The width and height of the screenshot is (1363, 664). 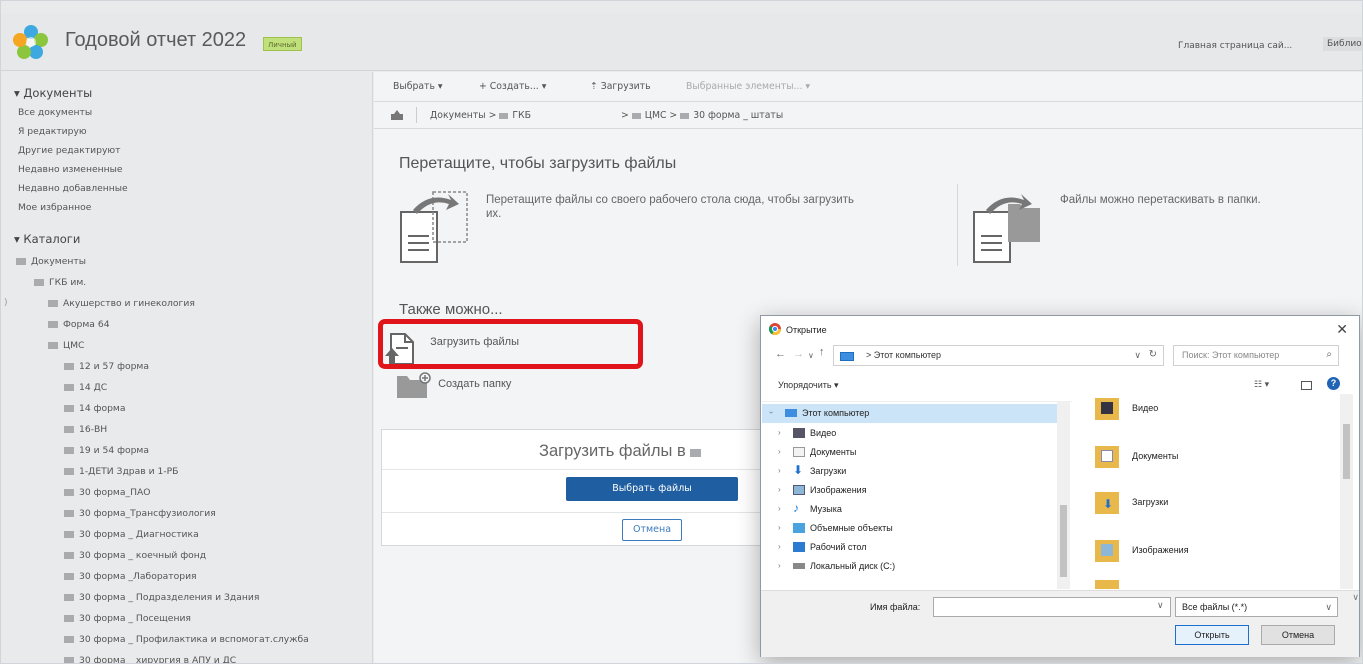 What do you see at coordinates (161, 597) in the screenshot?
I see `tree-item: 30 форма _ Подразделения и Здания` at bounding box center [161, 597].